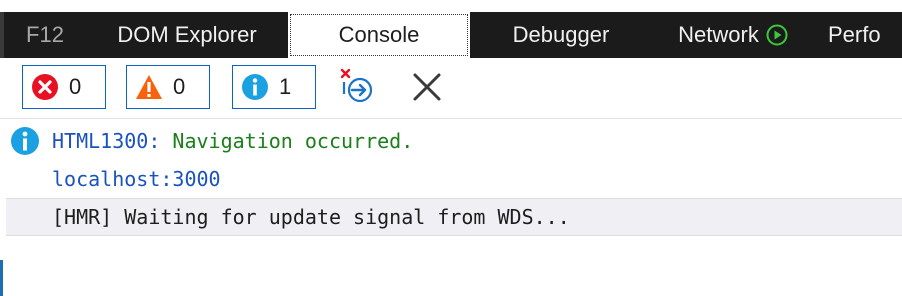  What do you see at coordinates (854, 34) in the screenshot?
I see `tab-performance-label: Perfo` at bounding box center [854, 34].